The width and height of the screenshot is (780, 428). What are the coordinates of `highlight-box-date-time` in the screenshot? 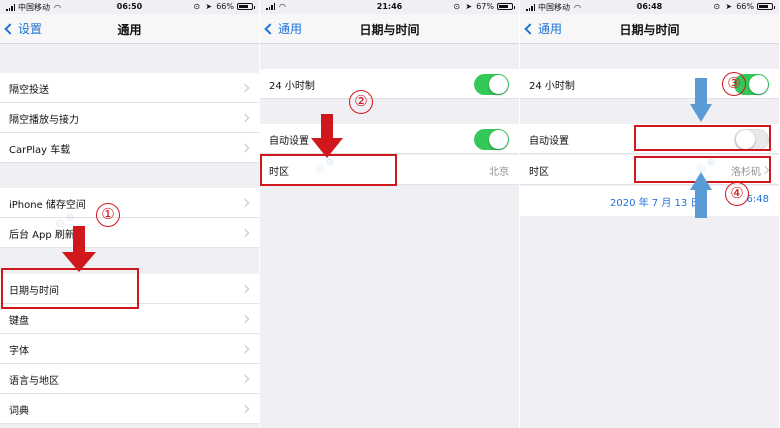 It's located at (70, 288).